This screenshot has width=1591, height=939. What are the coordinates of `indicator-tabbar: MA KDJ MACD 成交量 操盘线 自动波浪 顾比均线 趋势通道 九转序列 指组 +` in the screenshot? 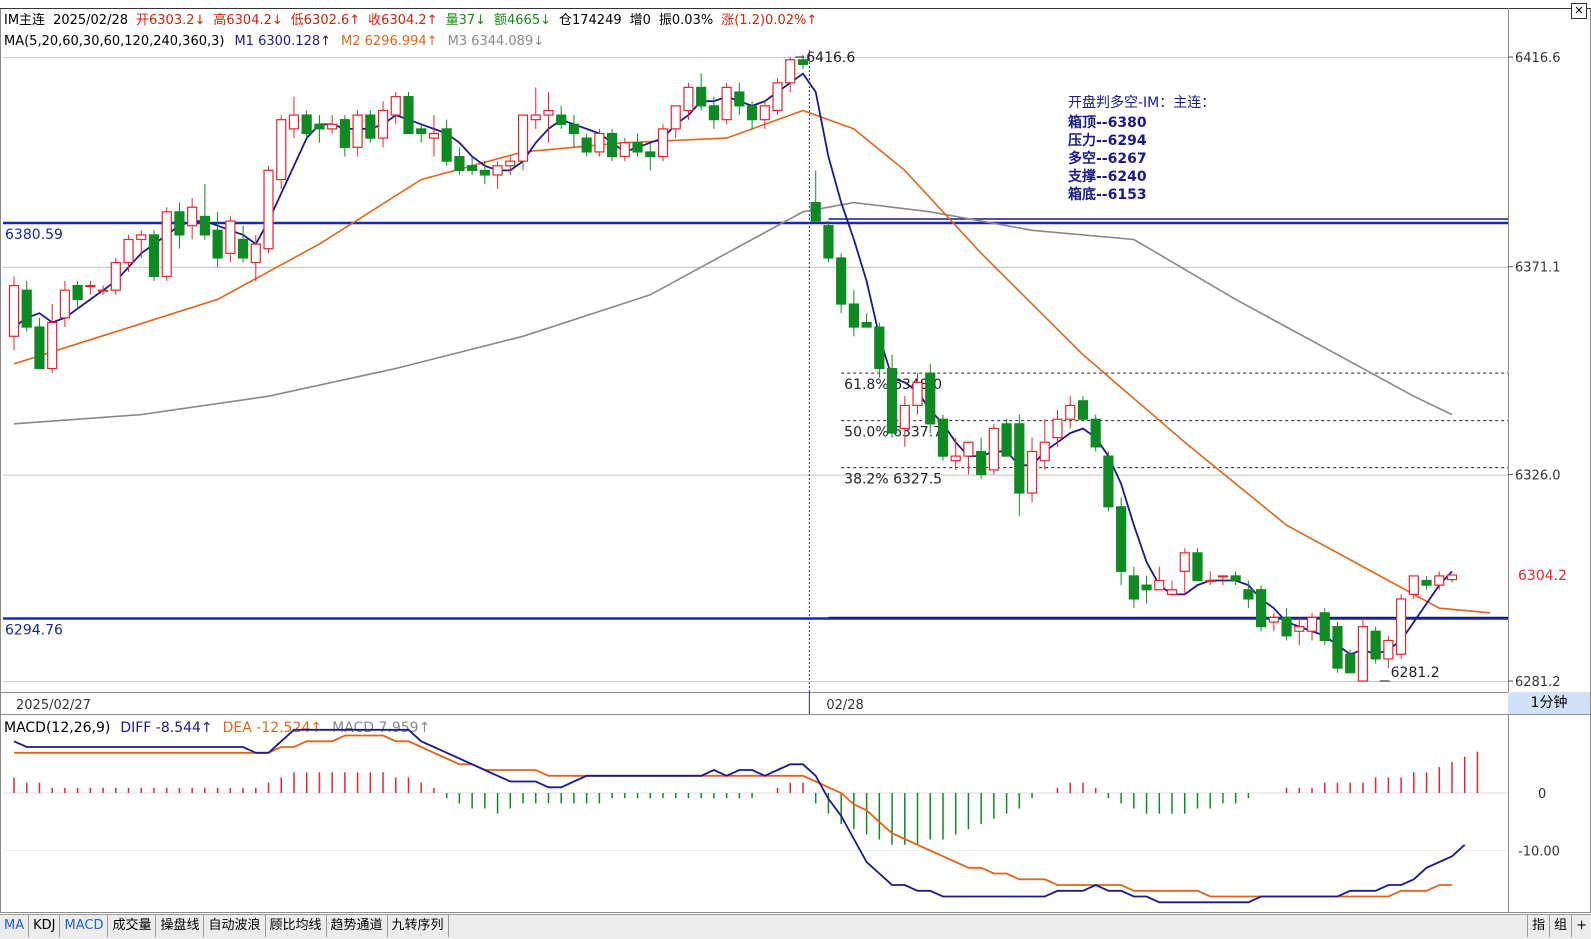 It's located at (795, 926).